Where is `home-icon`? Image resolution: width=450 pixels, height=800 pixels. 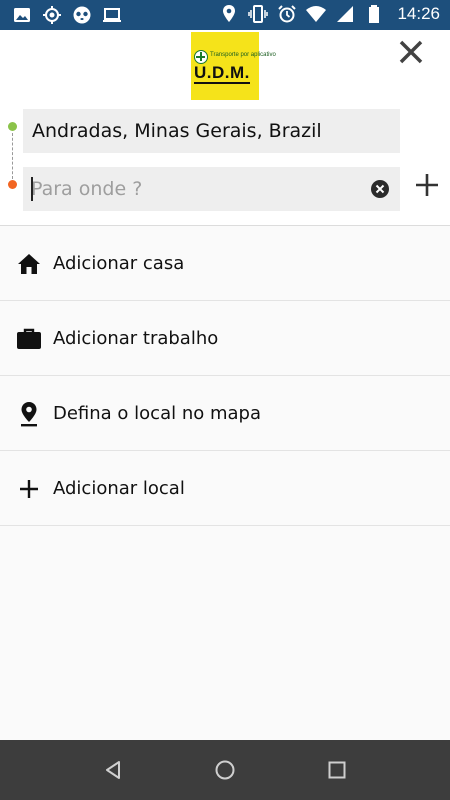 home-icon is located at coordinates (29, 264).